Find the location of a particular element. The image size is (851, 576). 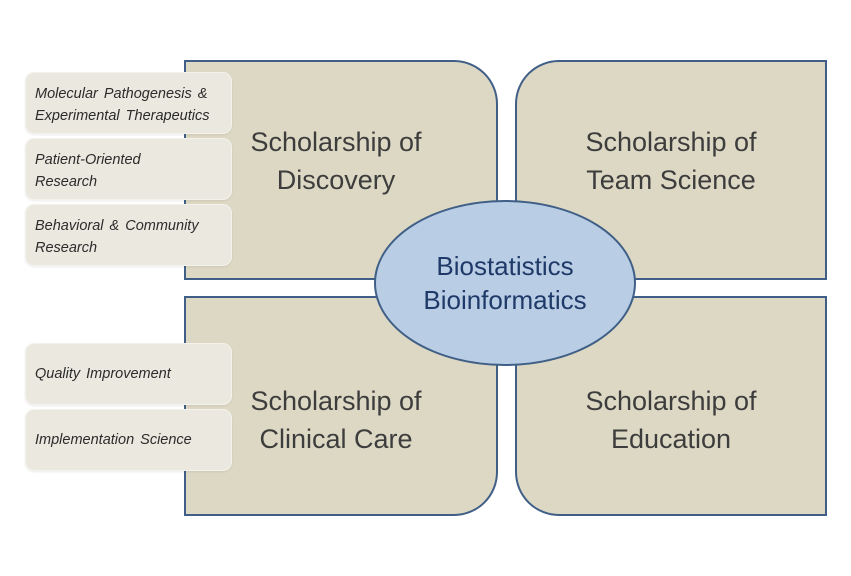

center-ellipse-biostatistics: Biostatistics Bioinformatics is located at coordinates (505, 283).